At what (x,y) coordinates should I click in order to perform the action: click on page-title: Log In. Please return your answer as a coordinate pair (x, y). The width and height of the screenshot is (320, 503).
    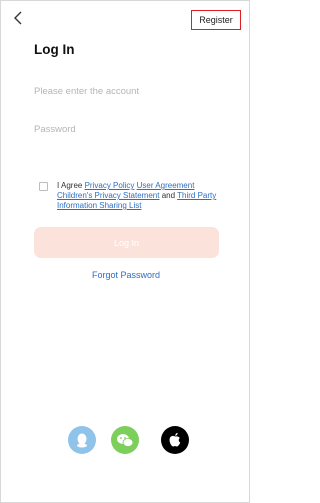
    Looking at the image, I should click on (54, 49).